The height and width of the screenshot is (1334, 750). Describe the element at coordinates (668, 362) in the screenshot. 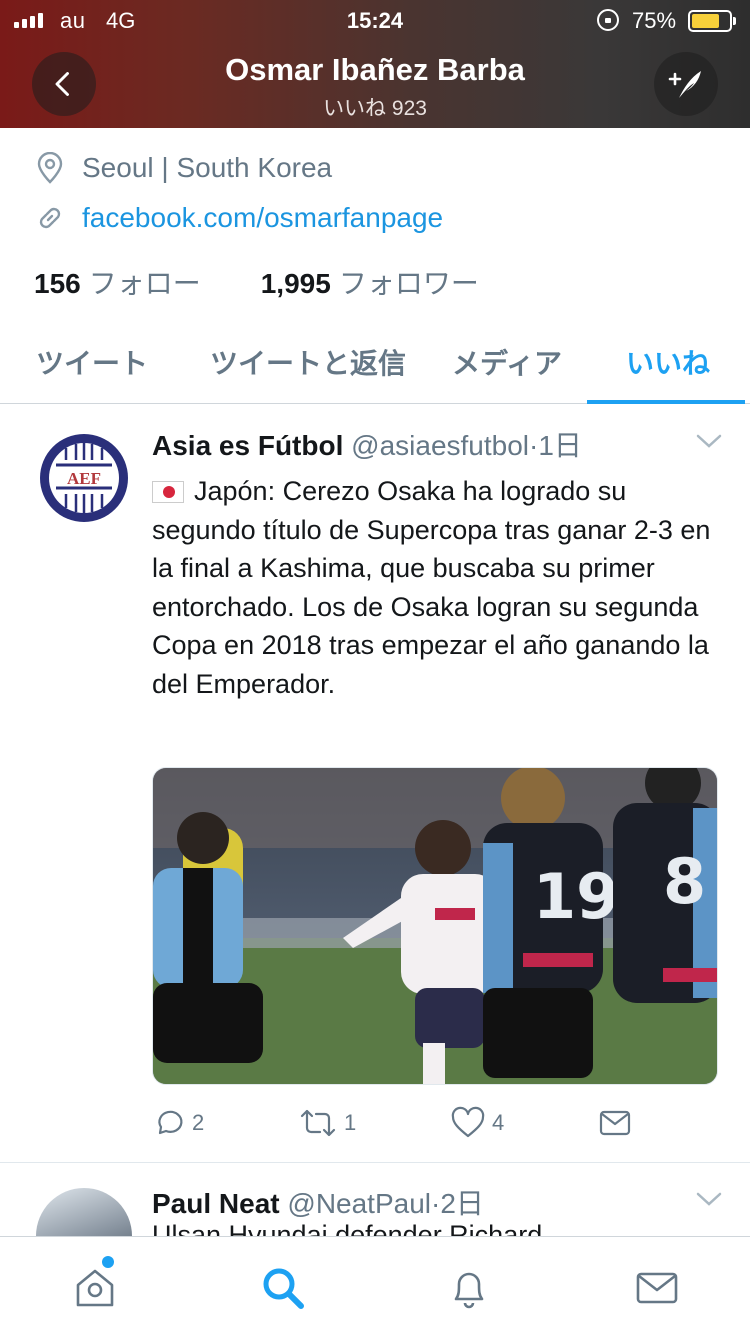

I see `tab-likes: いいね` at that location.